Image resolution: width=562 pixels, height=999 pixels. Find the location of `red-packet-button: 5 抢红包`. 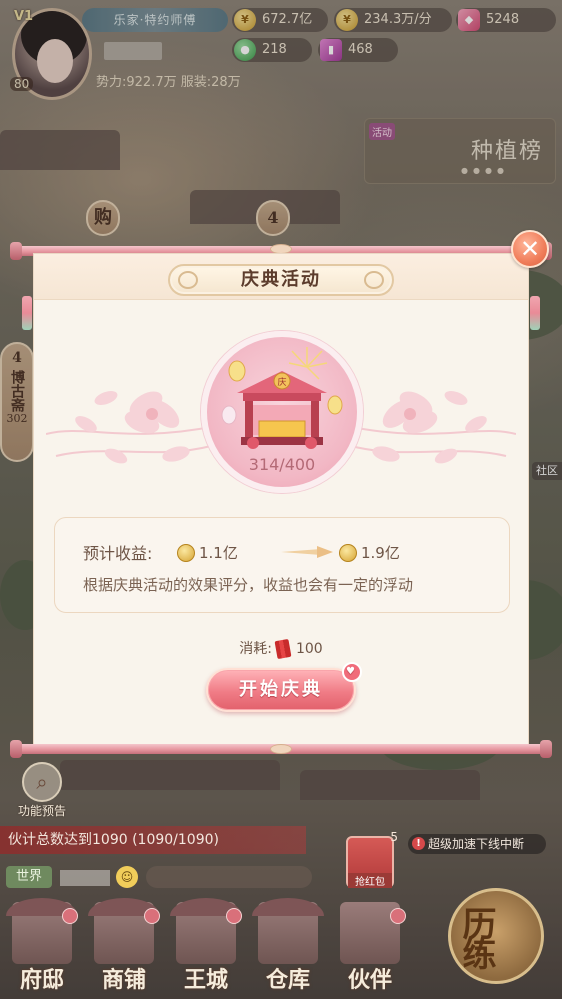

red-packet-button: 5 抢红包 is located at coordinates (372, 859).